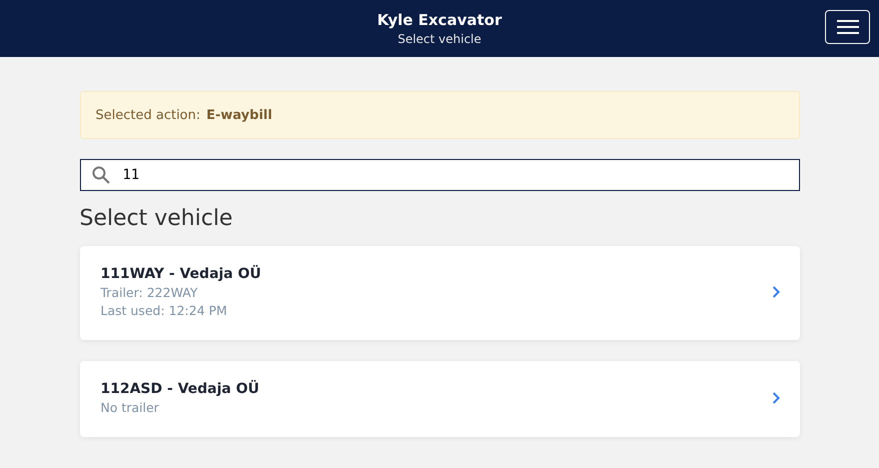 This screenshot has height=468, width=879. What do you see at coordinates (239, 115) in the screenshot?
I see `banner-value: E-waybill` at bounding box center [239, 115].